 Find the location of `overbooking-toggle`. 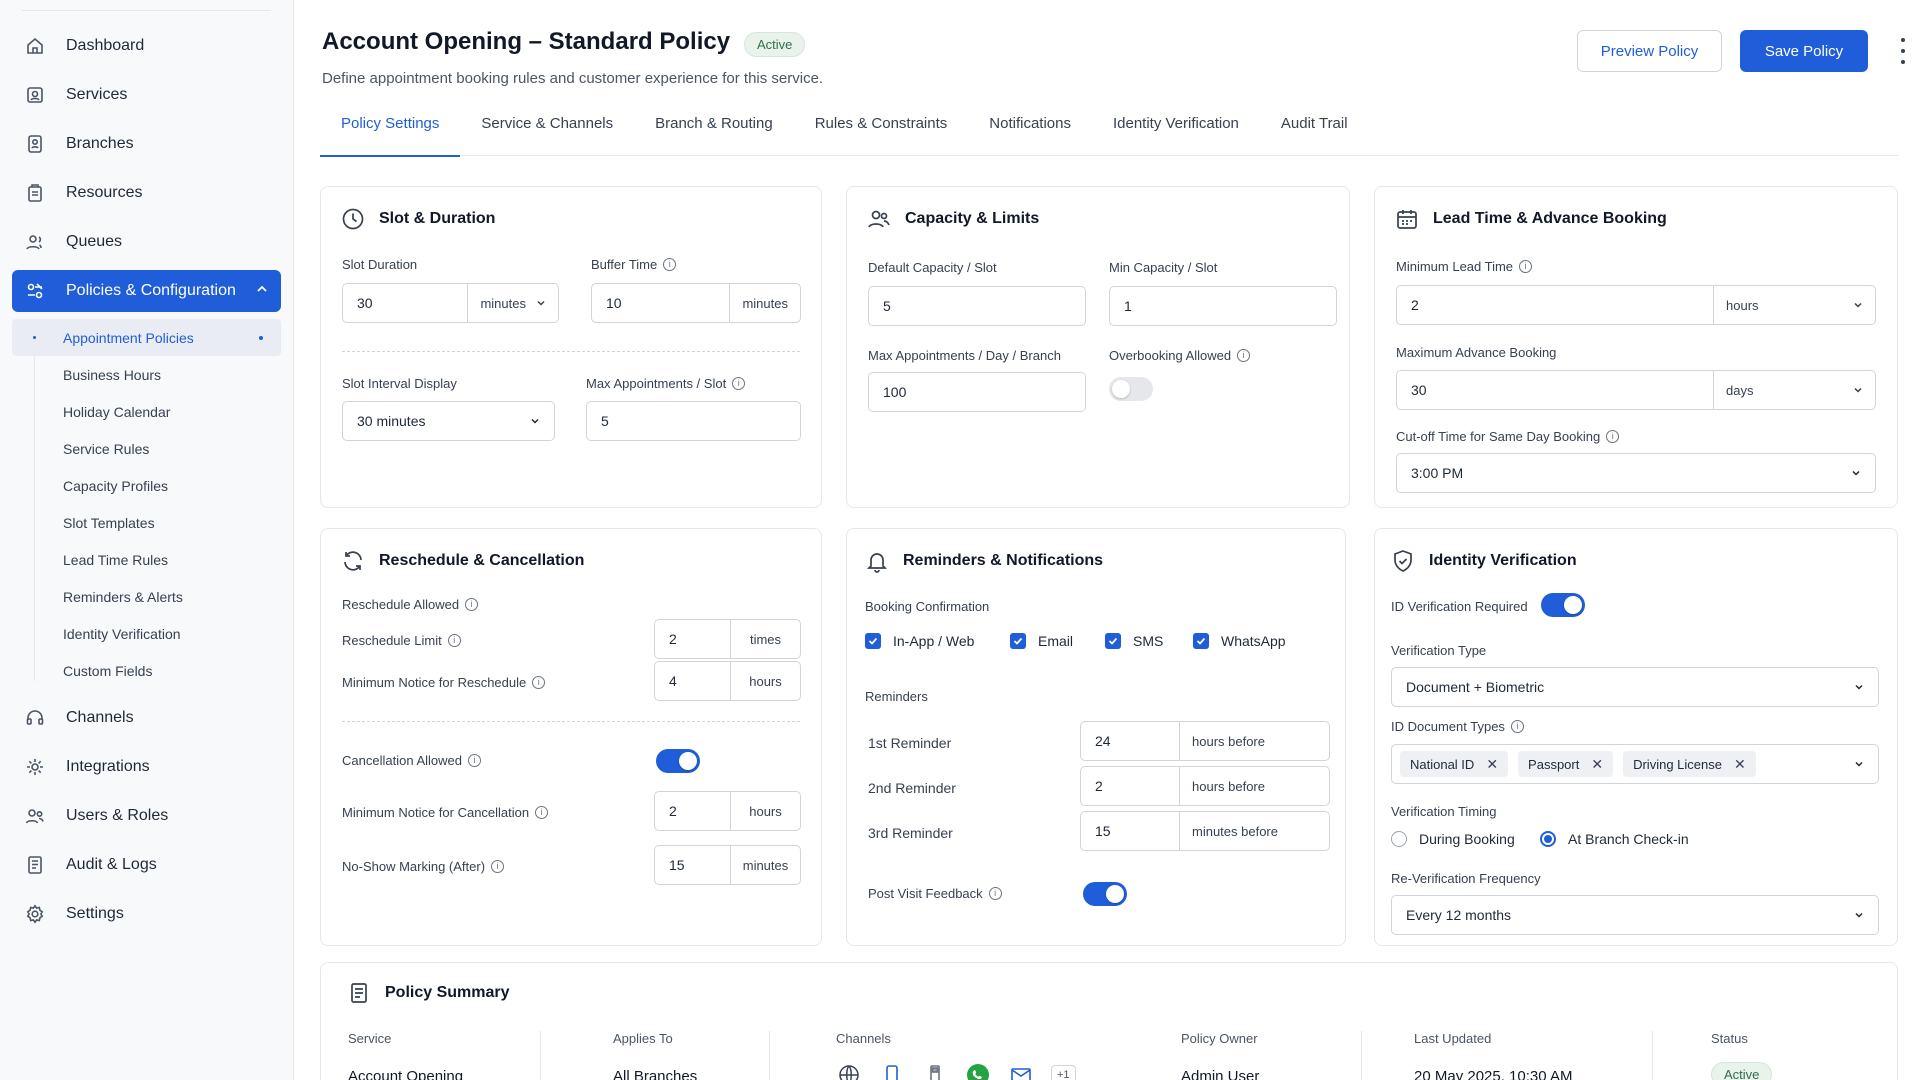

overbooking-toggle is located at coordinates (1131, 389).